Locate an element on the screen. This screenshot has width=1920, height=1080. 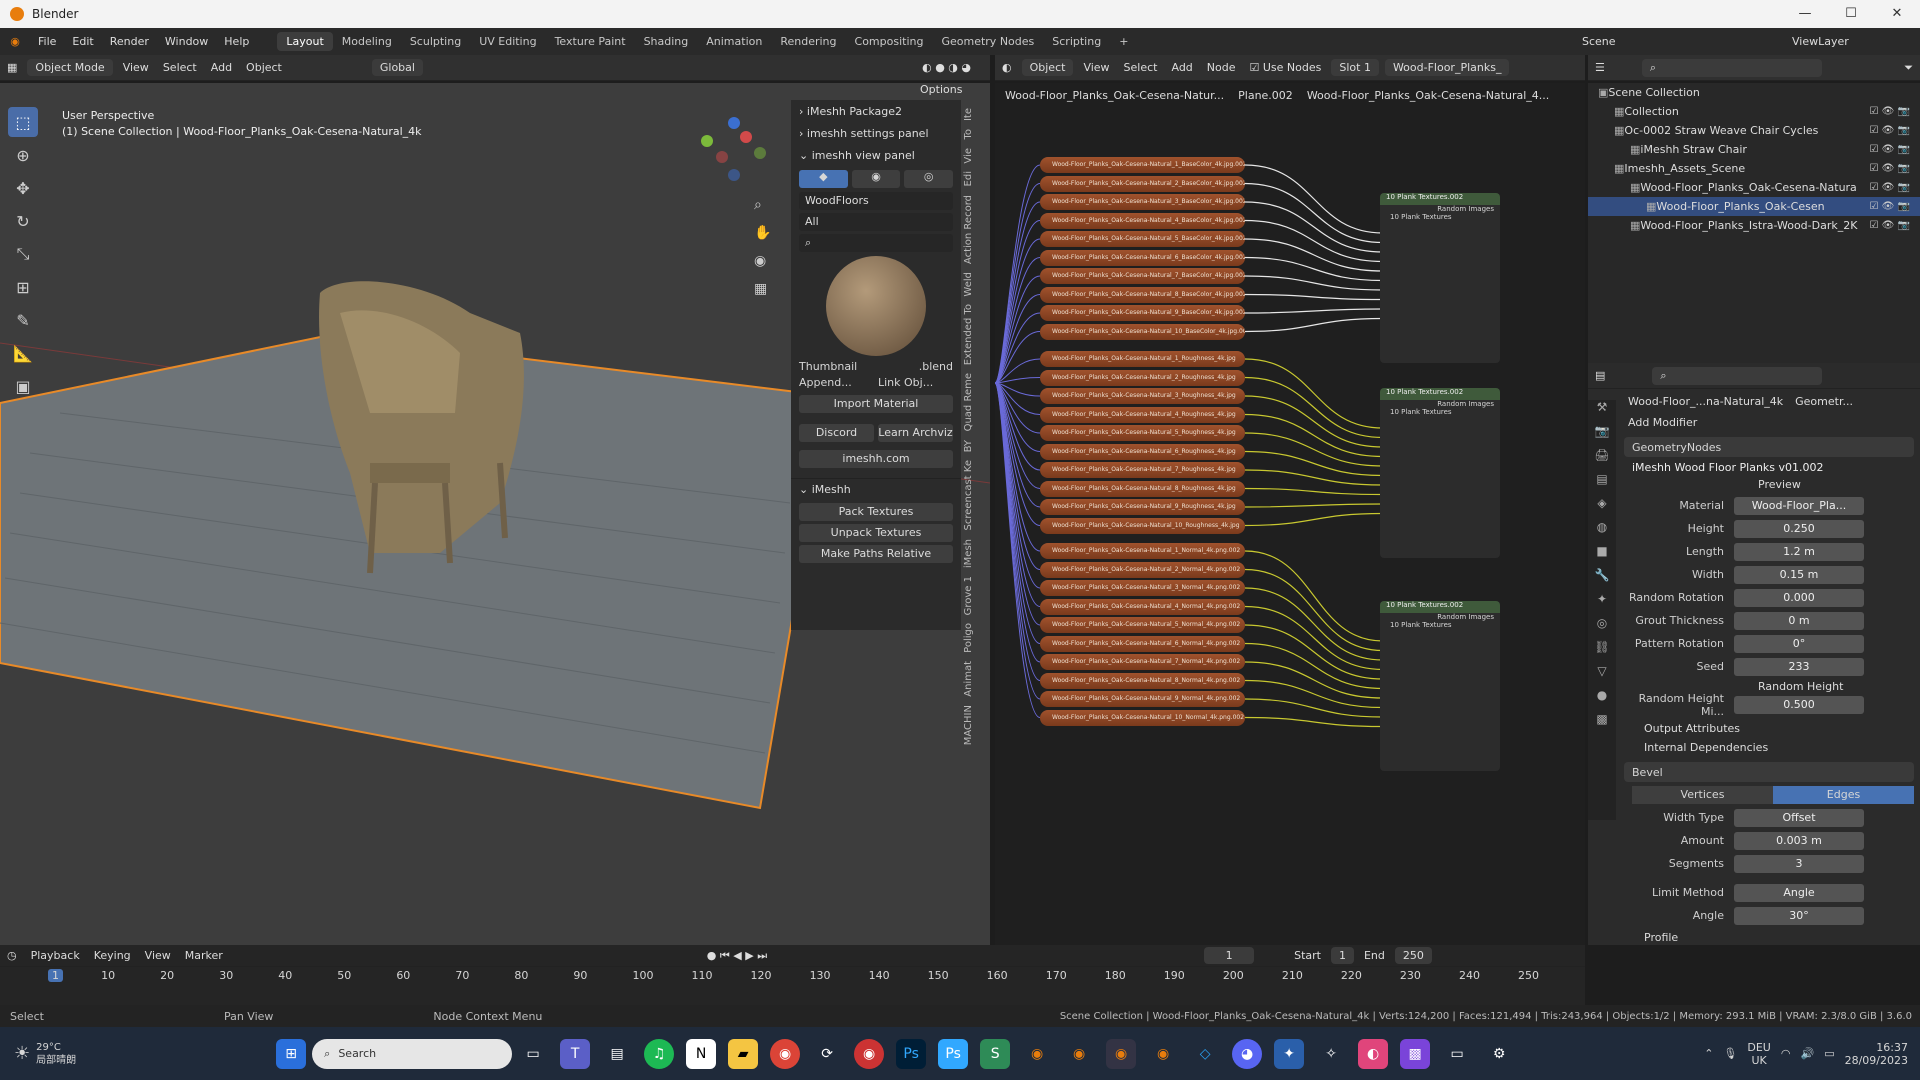
minimize-button: — is located at coordinates (1805, 14).